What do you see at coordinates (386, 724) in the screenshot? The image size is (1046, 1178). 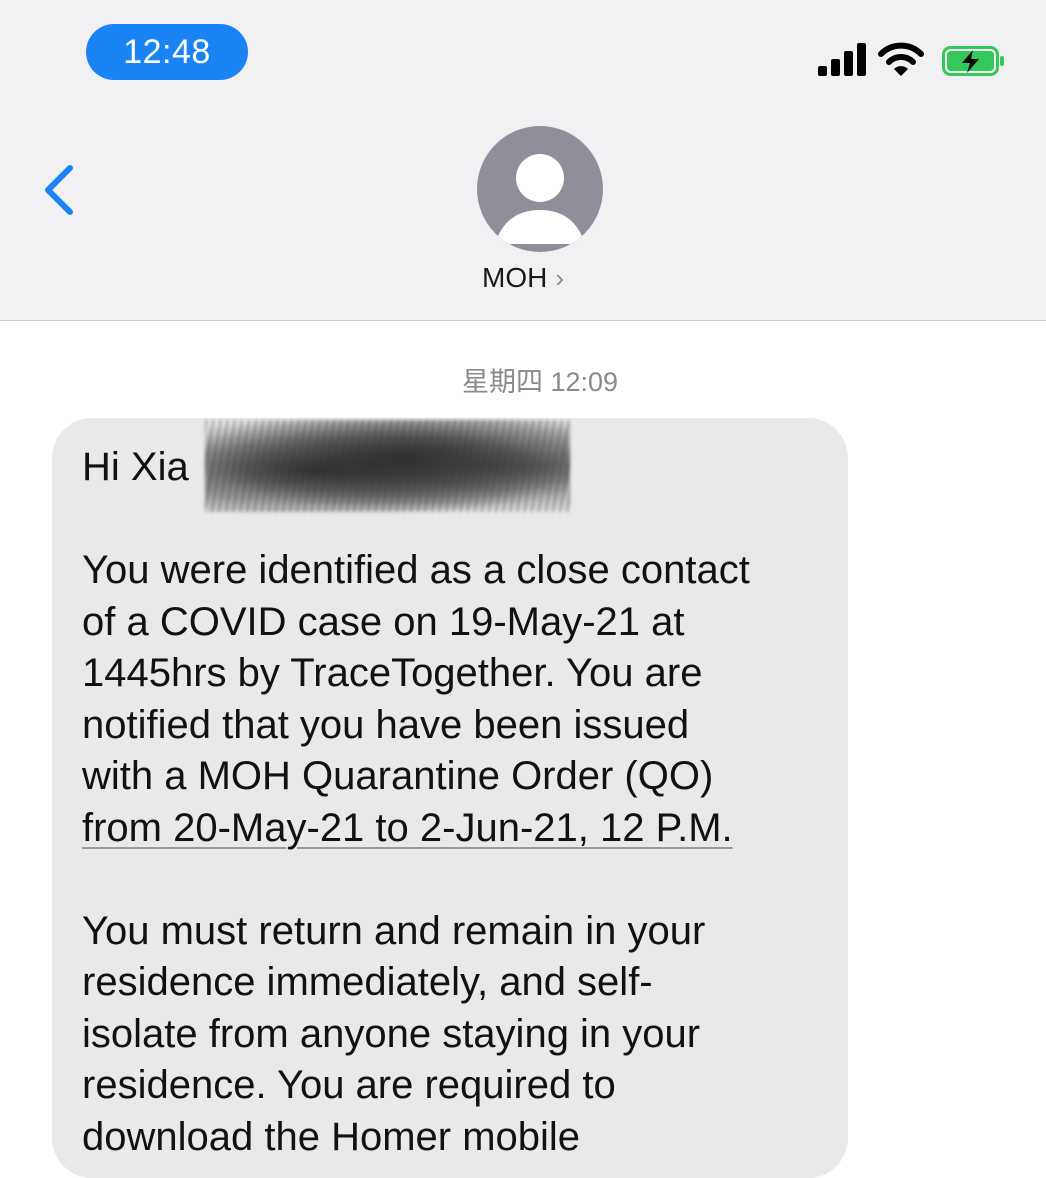 I see `message-line: notified that you have been issued` at bounding box center [386, 724].